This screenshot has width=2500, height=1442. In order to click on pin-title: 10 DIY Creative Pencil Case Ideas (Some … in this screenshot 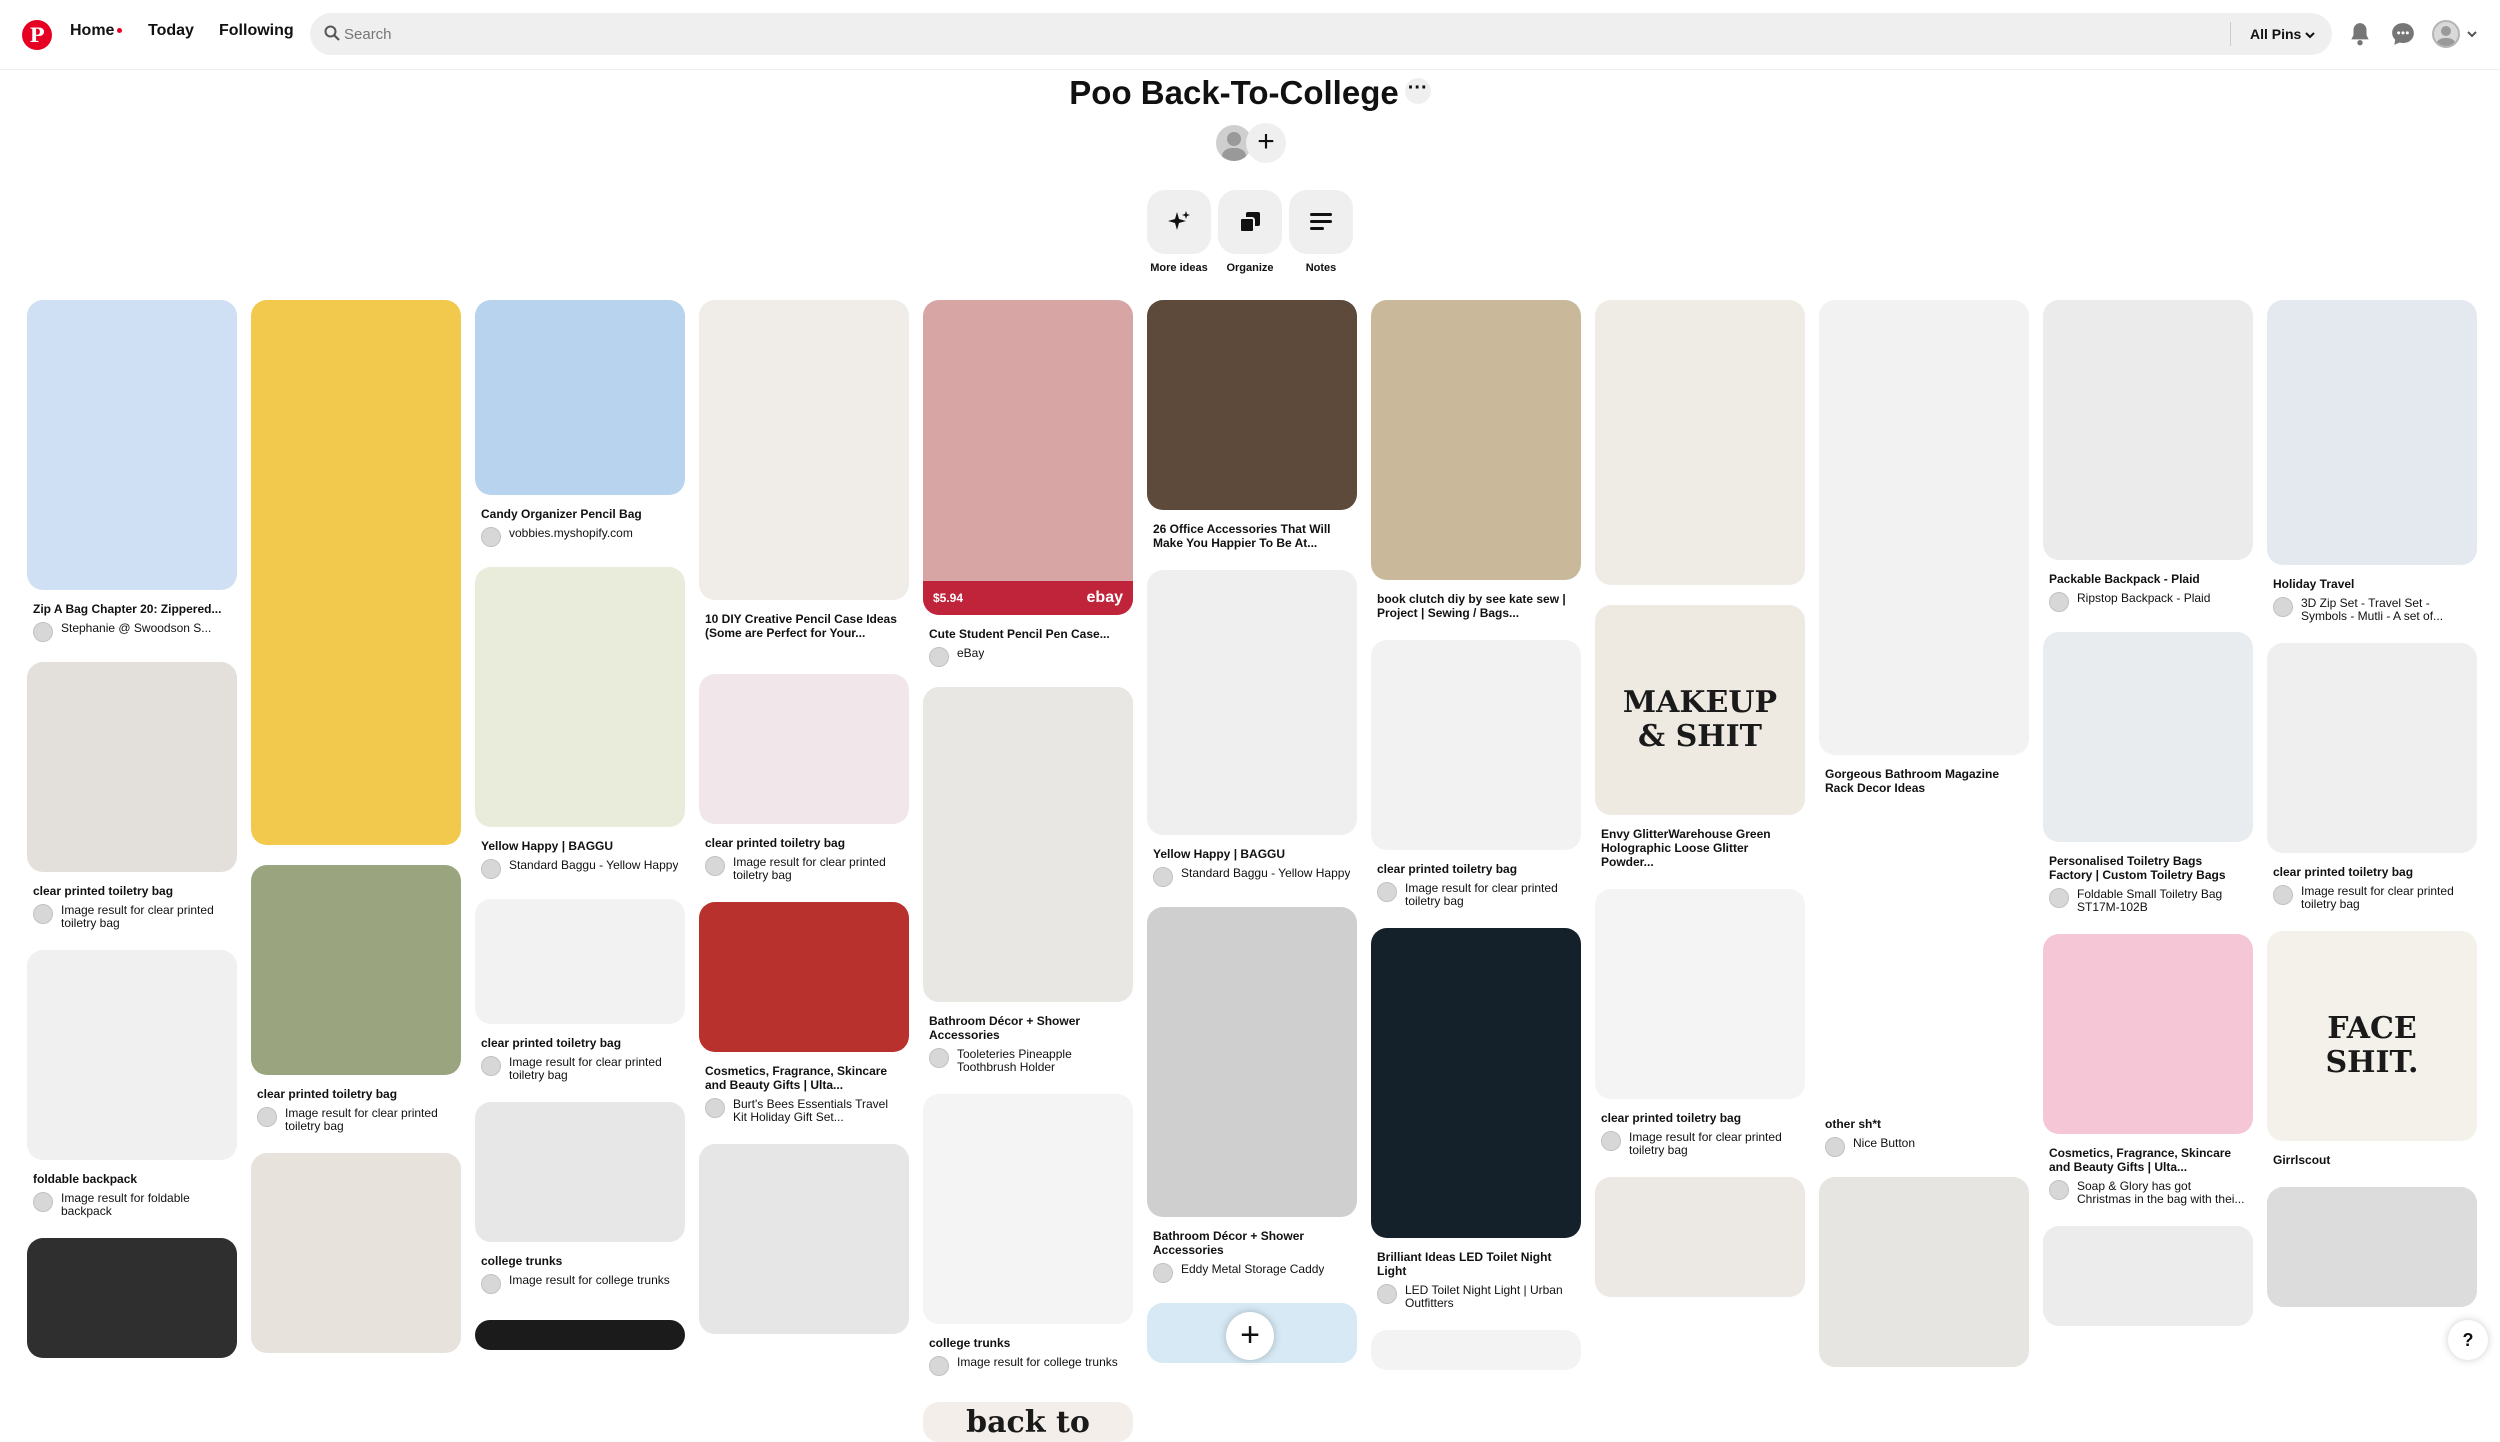, I will do `click(804, 626)`.